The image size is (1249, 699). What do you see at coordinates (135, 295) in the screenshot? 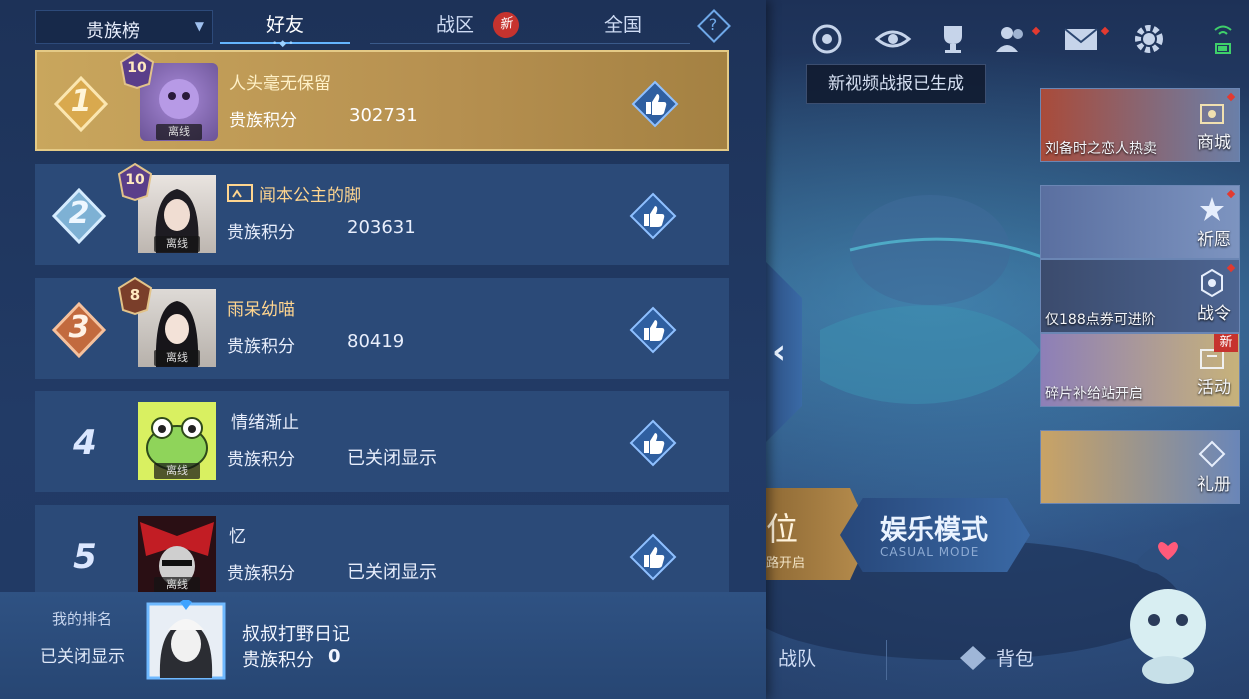
I see `noble-level: 8` at bounding box center [135, 295].